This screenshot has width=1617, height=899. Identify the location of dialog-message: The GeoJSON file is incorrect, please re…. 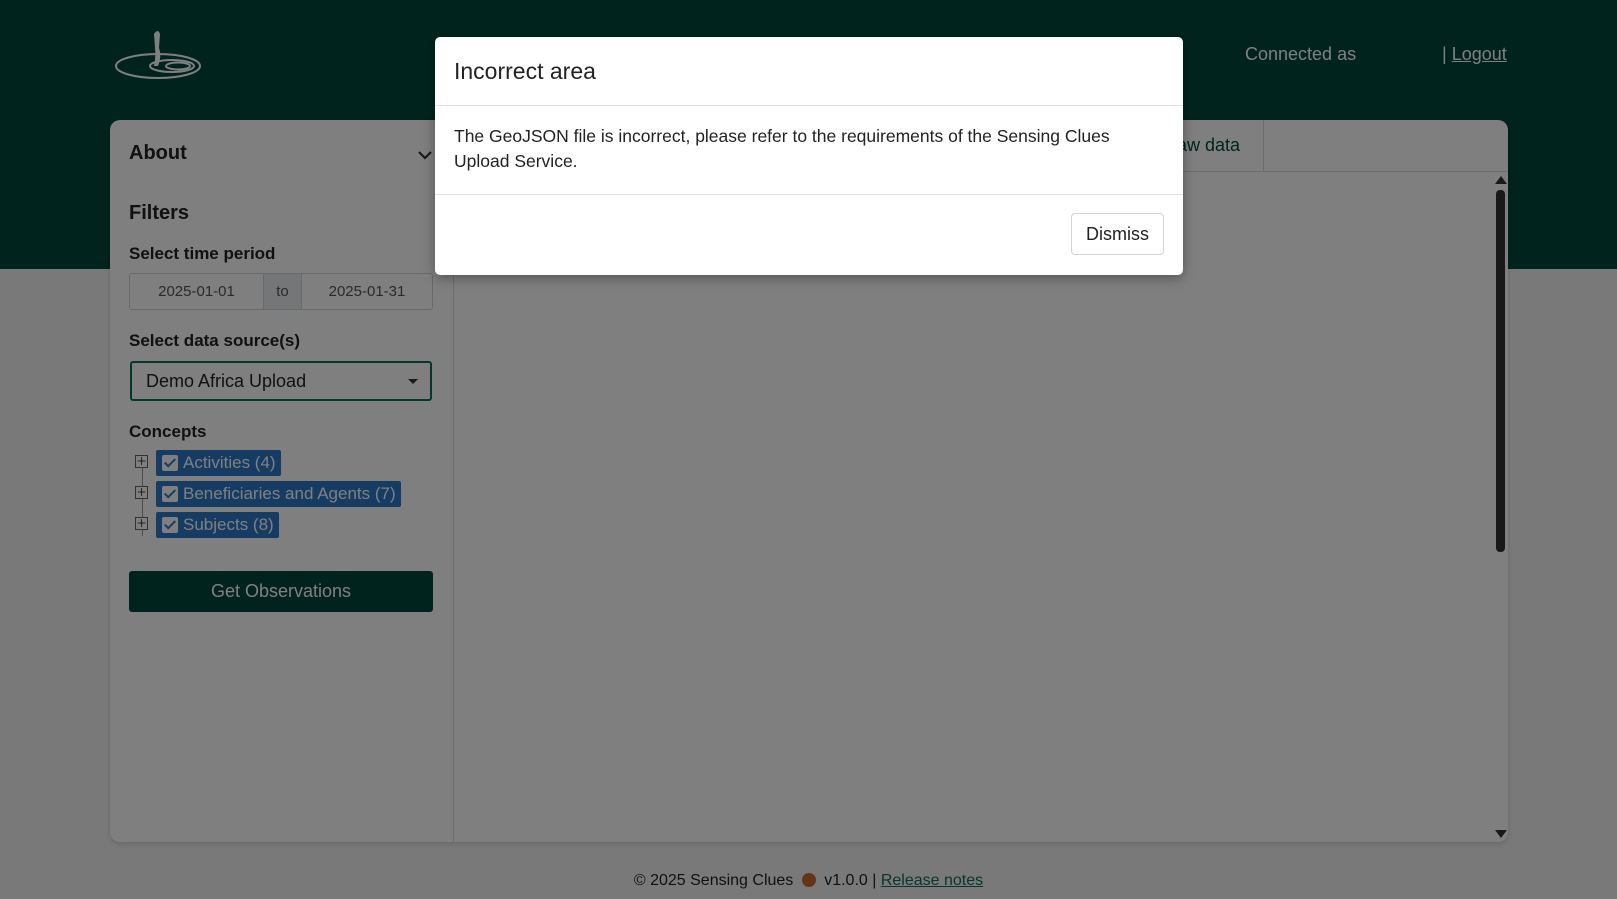
(809, 150).